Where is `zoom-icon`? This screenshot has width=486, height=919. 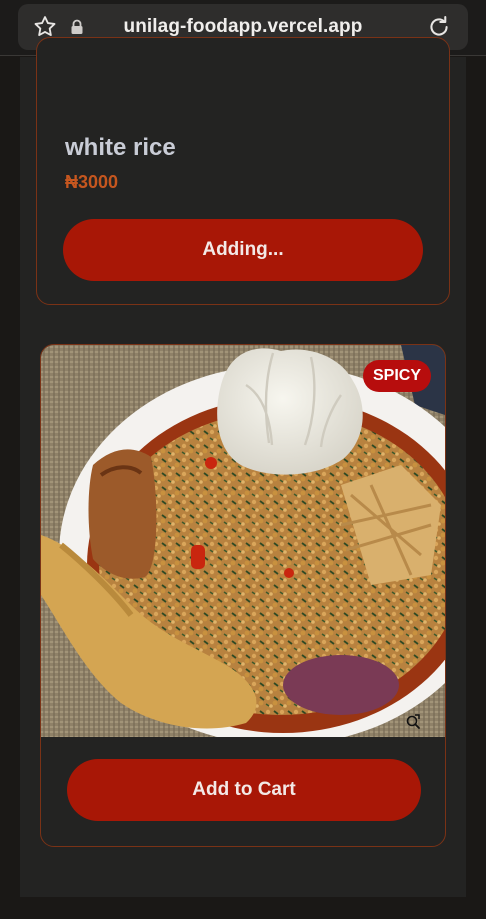 zoom-icon is located at coordinates (413, 721).